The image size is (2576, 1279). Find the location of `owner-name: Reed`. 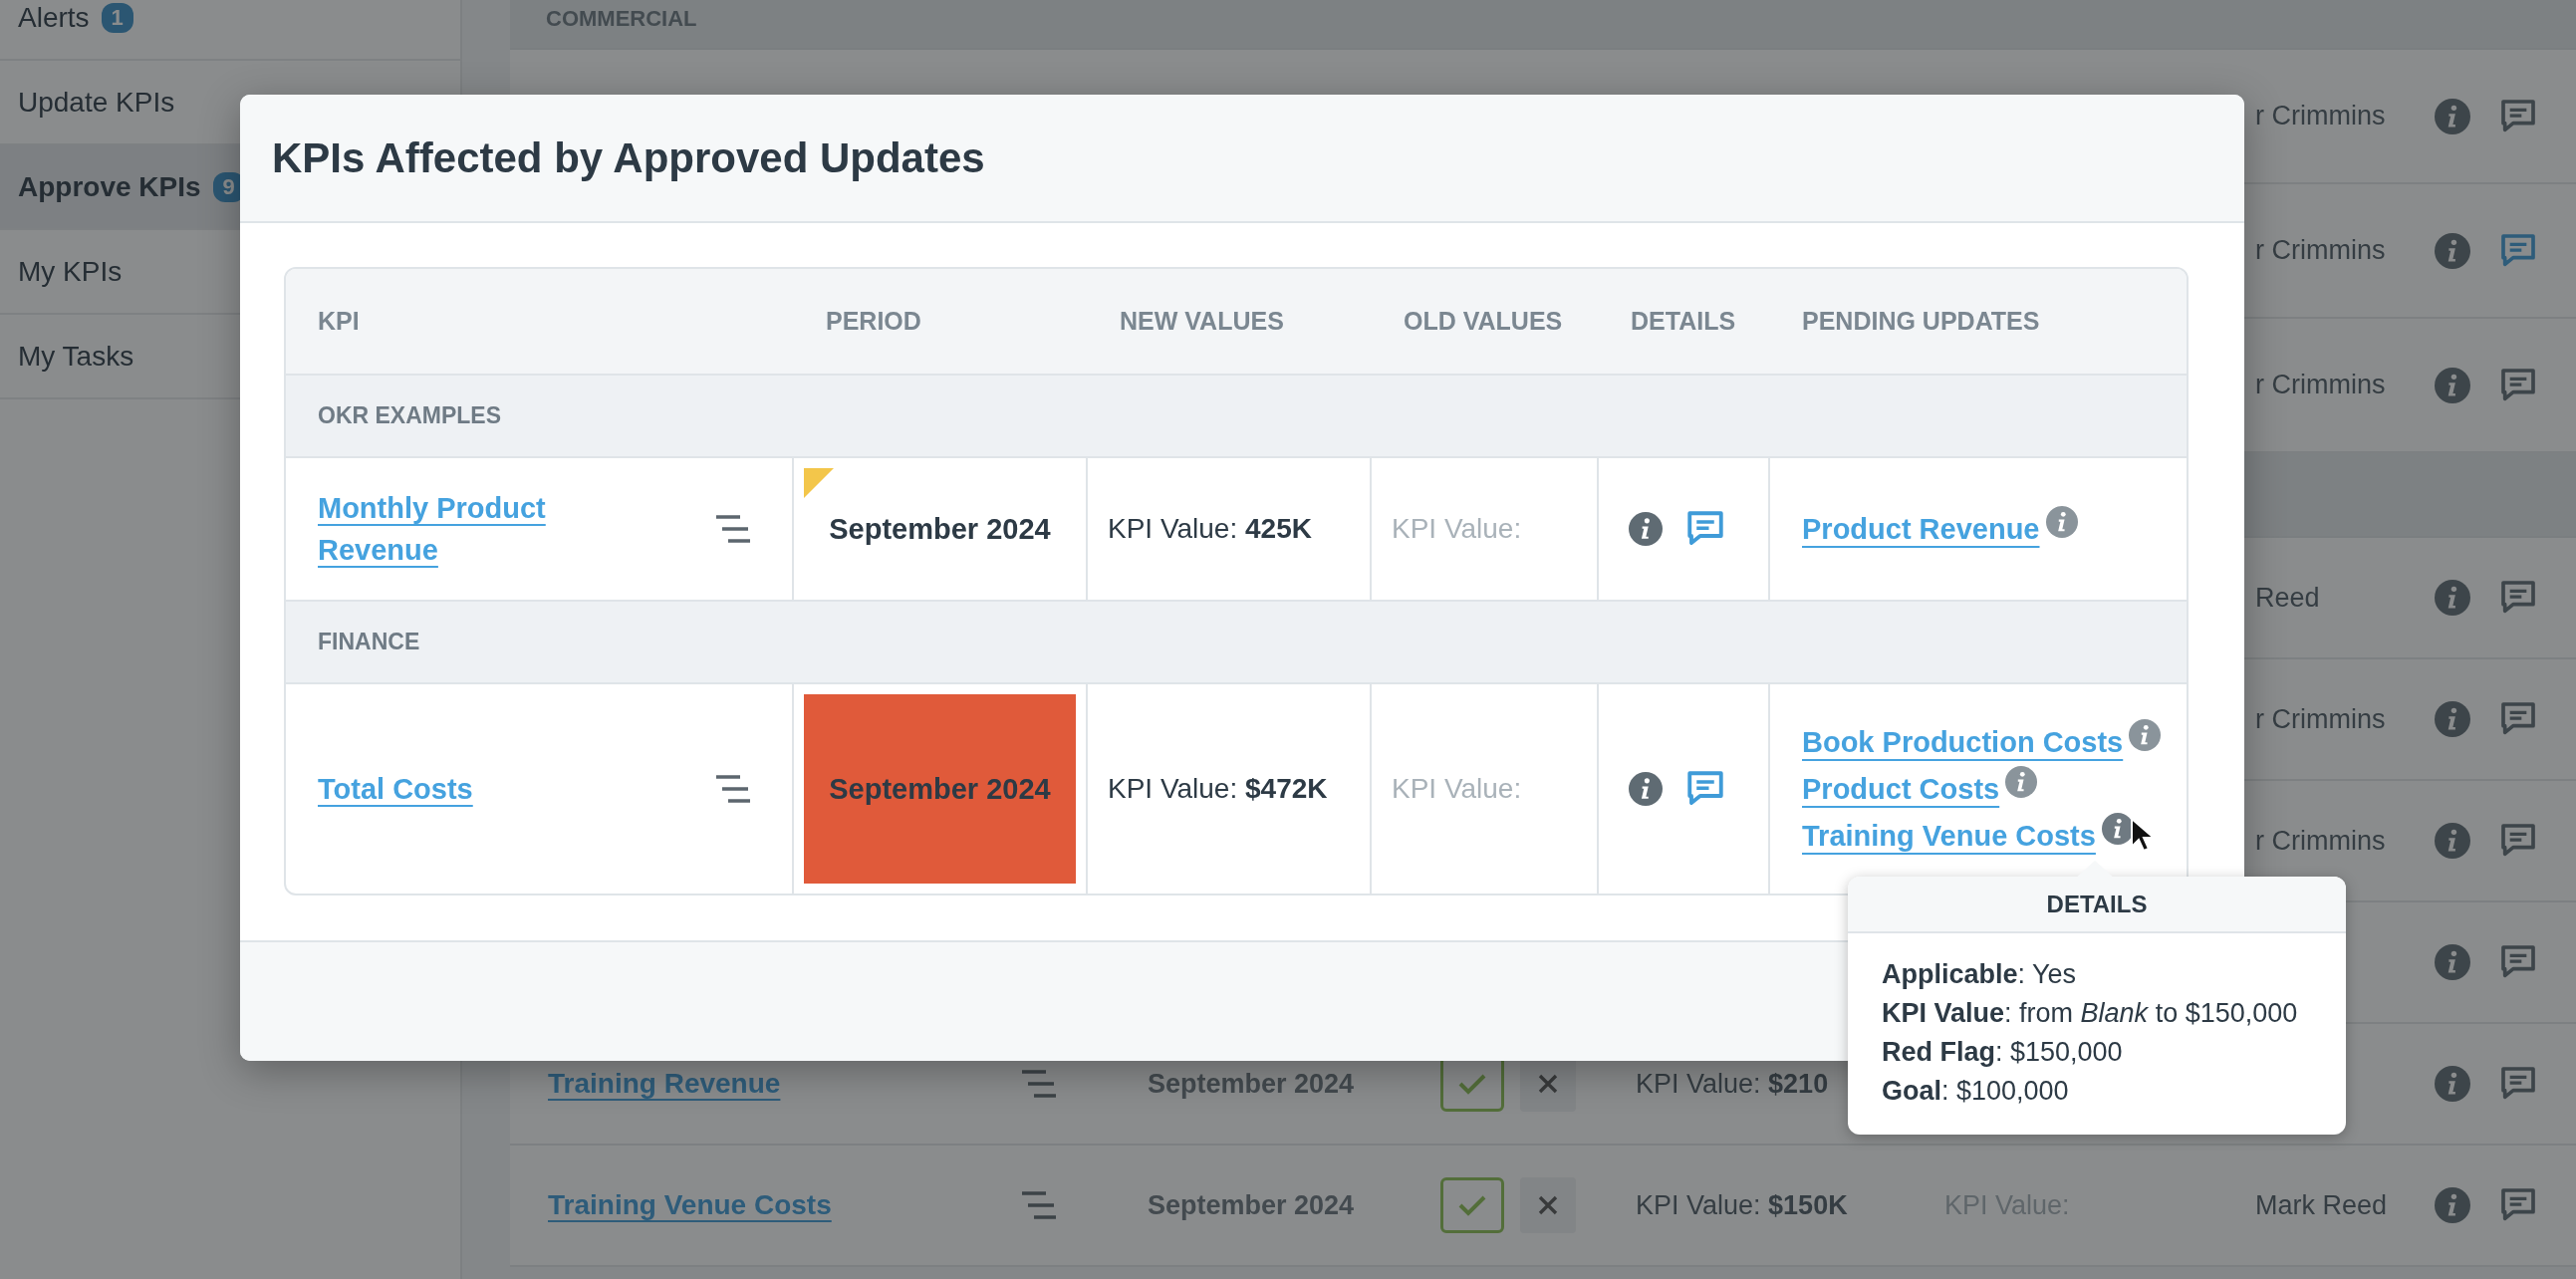

owner-name: Reed is located at coordinates (2287, 598).